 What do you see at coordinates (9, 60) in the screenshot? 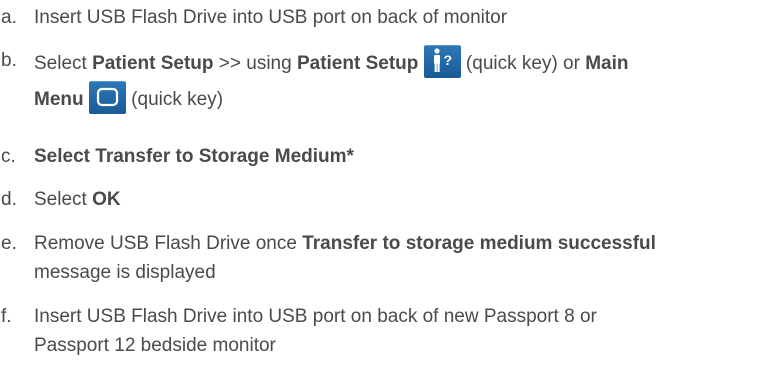
I see `step-letter: b.` at bounding box center [9, 60].